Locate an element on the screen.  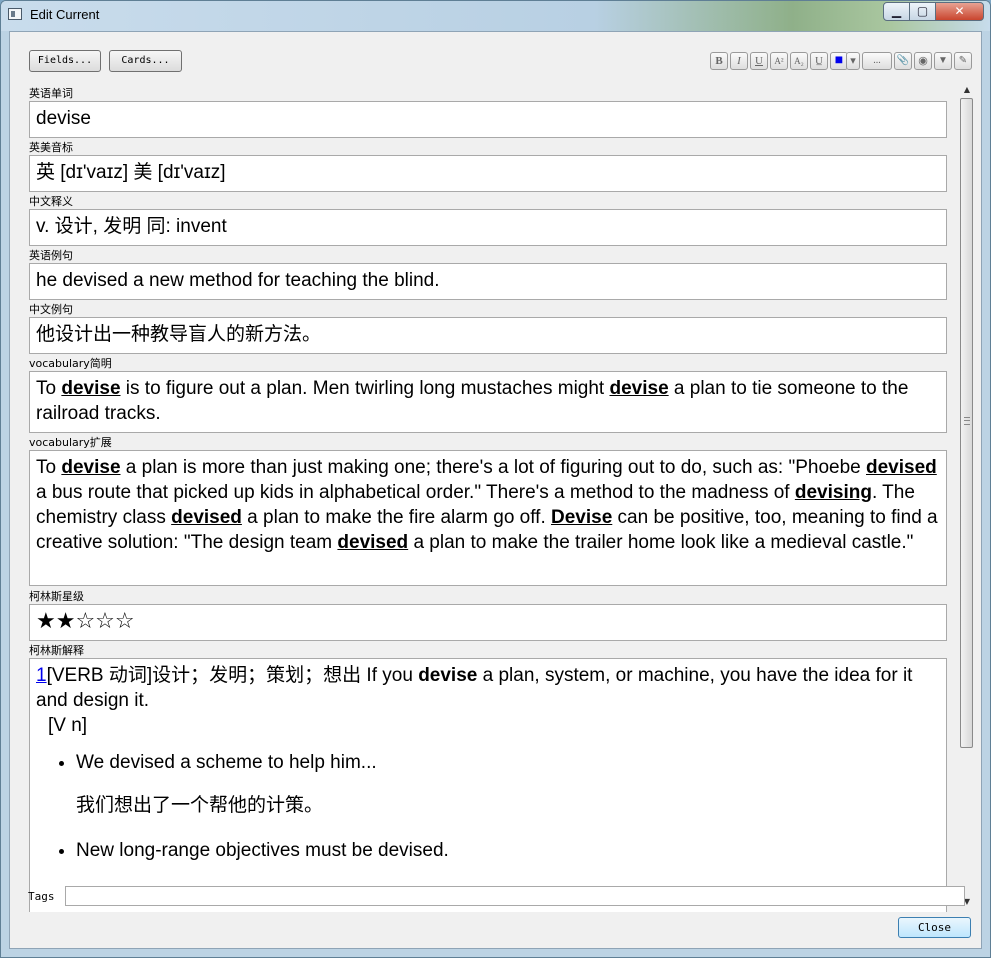
window-title: Edit Current is located at coordinates (65, 14).